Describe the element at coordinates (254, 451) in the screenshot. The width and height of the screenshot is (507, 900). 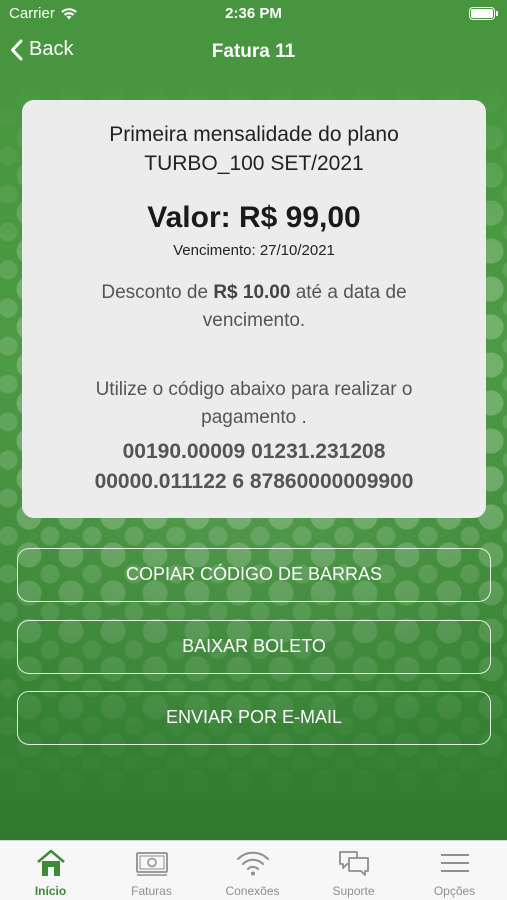
I see `barcode-line1: 00190.00009 01231.231208` at that location.